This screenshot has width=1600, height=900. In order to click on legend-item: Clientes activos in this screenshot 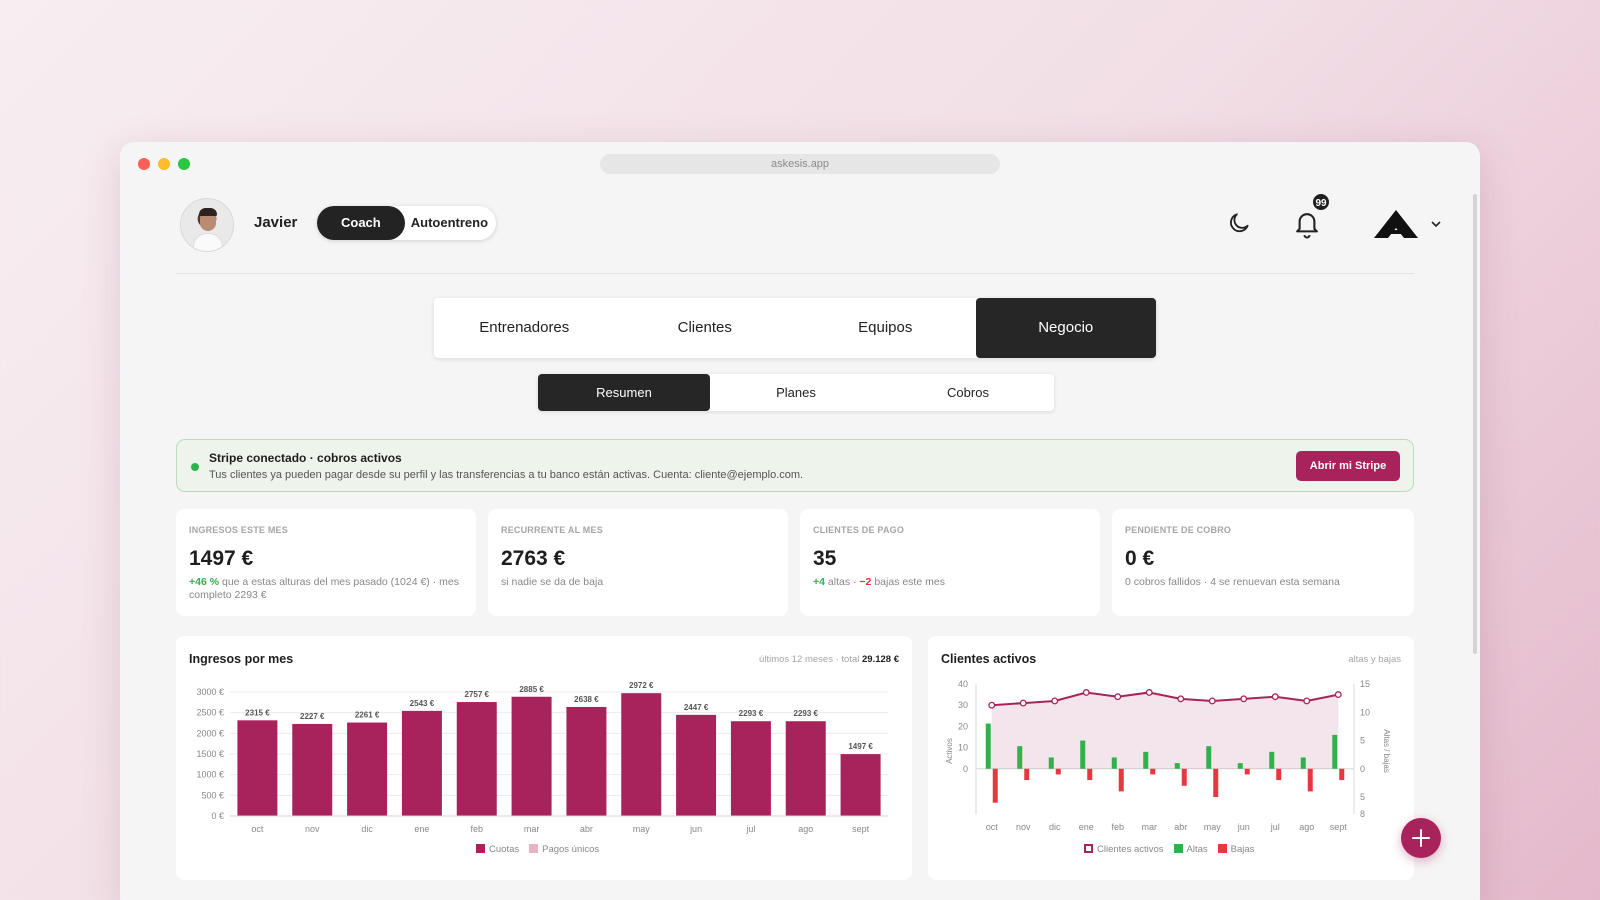, I will do `click(1124, 849)`.